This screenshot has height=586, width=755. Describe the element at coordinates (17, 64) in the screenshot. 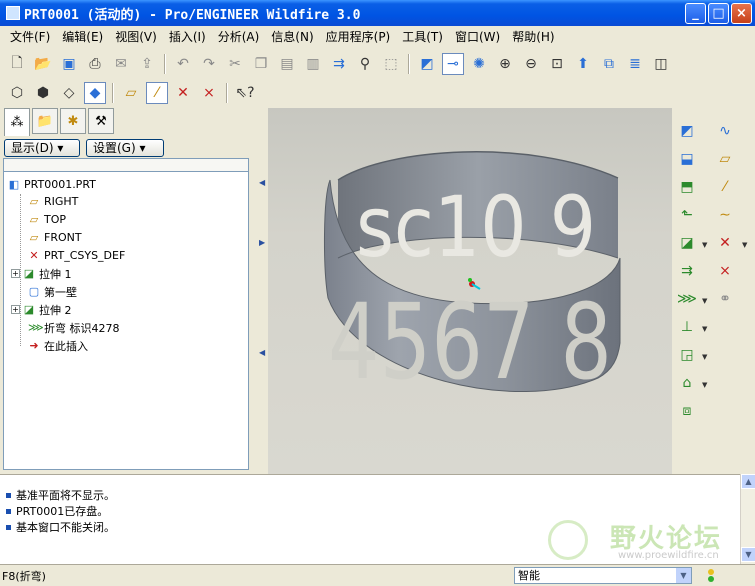

I see `new-icon: 🗋` at that location.